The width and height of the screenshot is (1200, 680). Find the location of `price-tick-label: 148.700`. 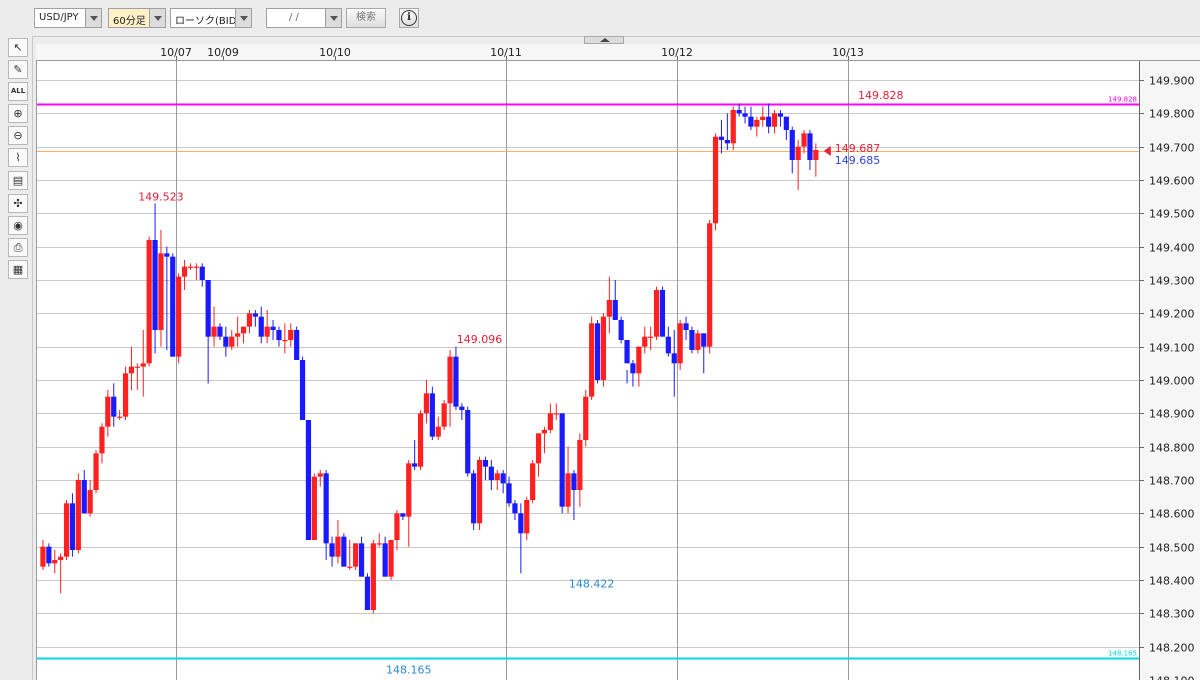

price-tick-label: 148.700 is located at coordinates (1172, 481).